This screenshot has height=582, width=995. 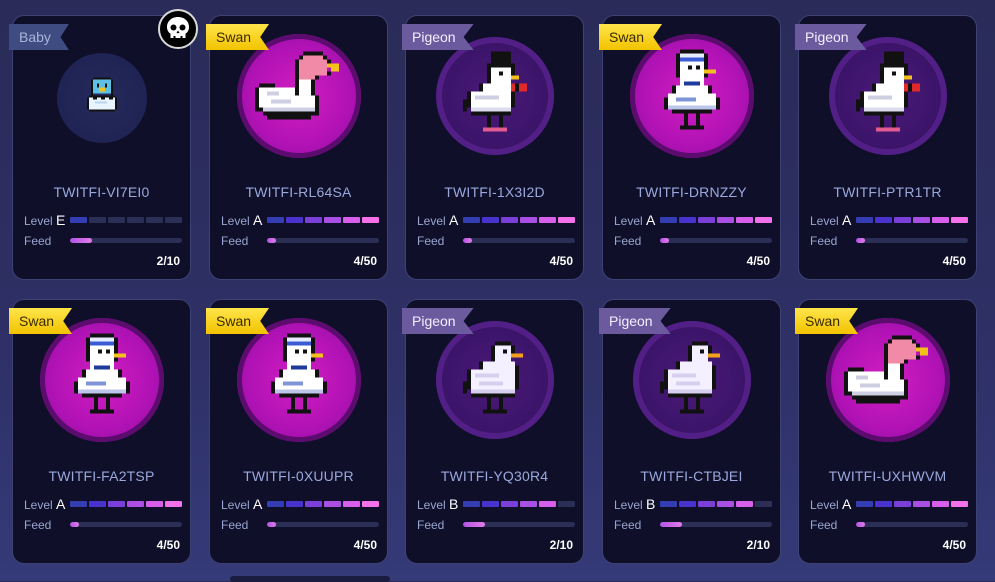 I want to click on nft-card: Swan TWITFI-0XUUPR Level A Feed 4/50, so click(x=297, y=431).